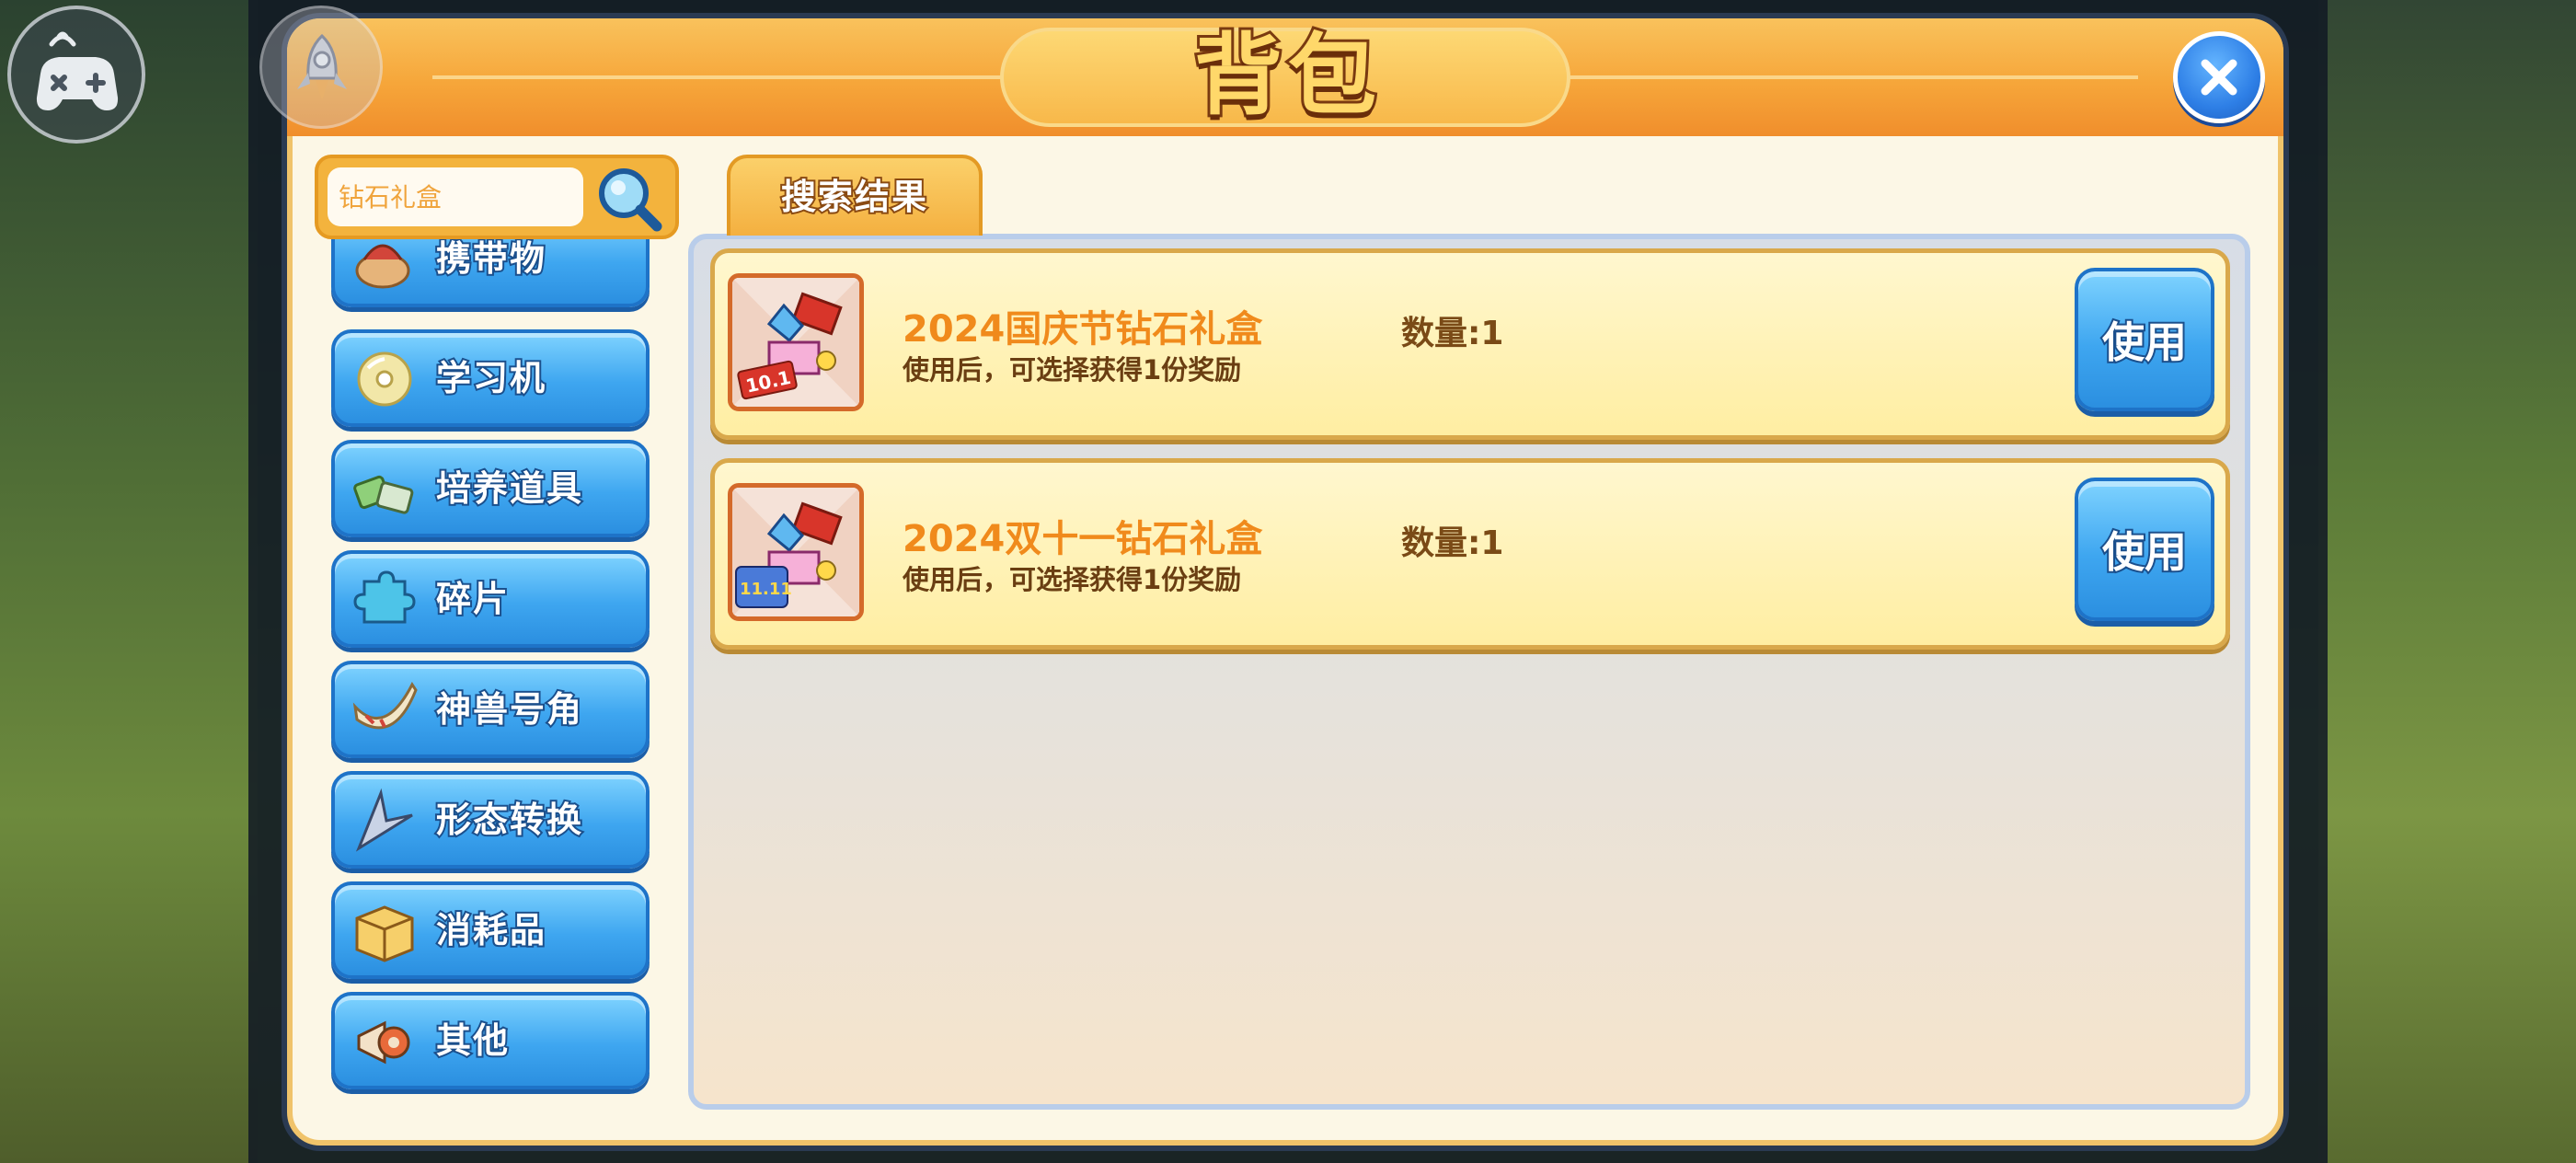 This screenshot has width=2576, height=1163. I want to click on list-item: 11.11 2024双十一钻石礼盒 使用后，可选择获得1份奖励 数量:1 使用, so click(1470, 554).